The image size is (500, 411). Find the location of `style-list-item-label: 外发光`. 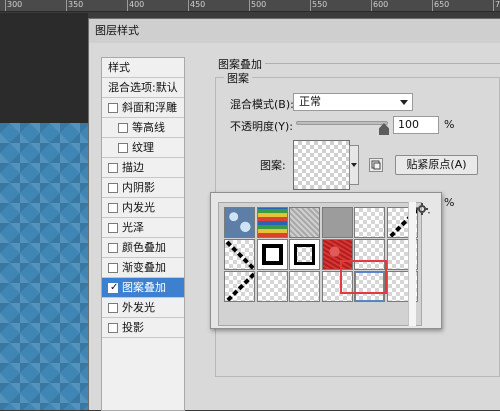

style-list-item-label: 外发光 is located at coordinates (138, 307).